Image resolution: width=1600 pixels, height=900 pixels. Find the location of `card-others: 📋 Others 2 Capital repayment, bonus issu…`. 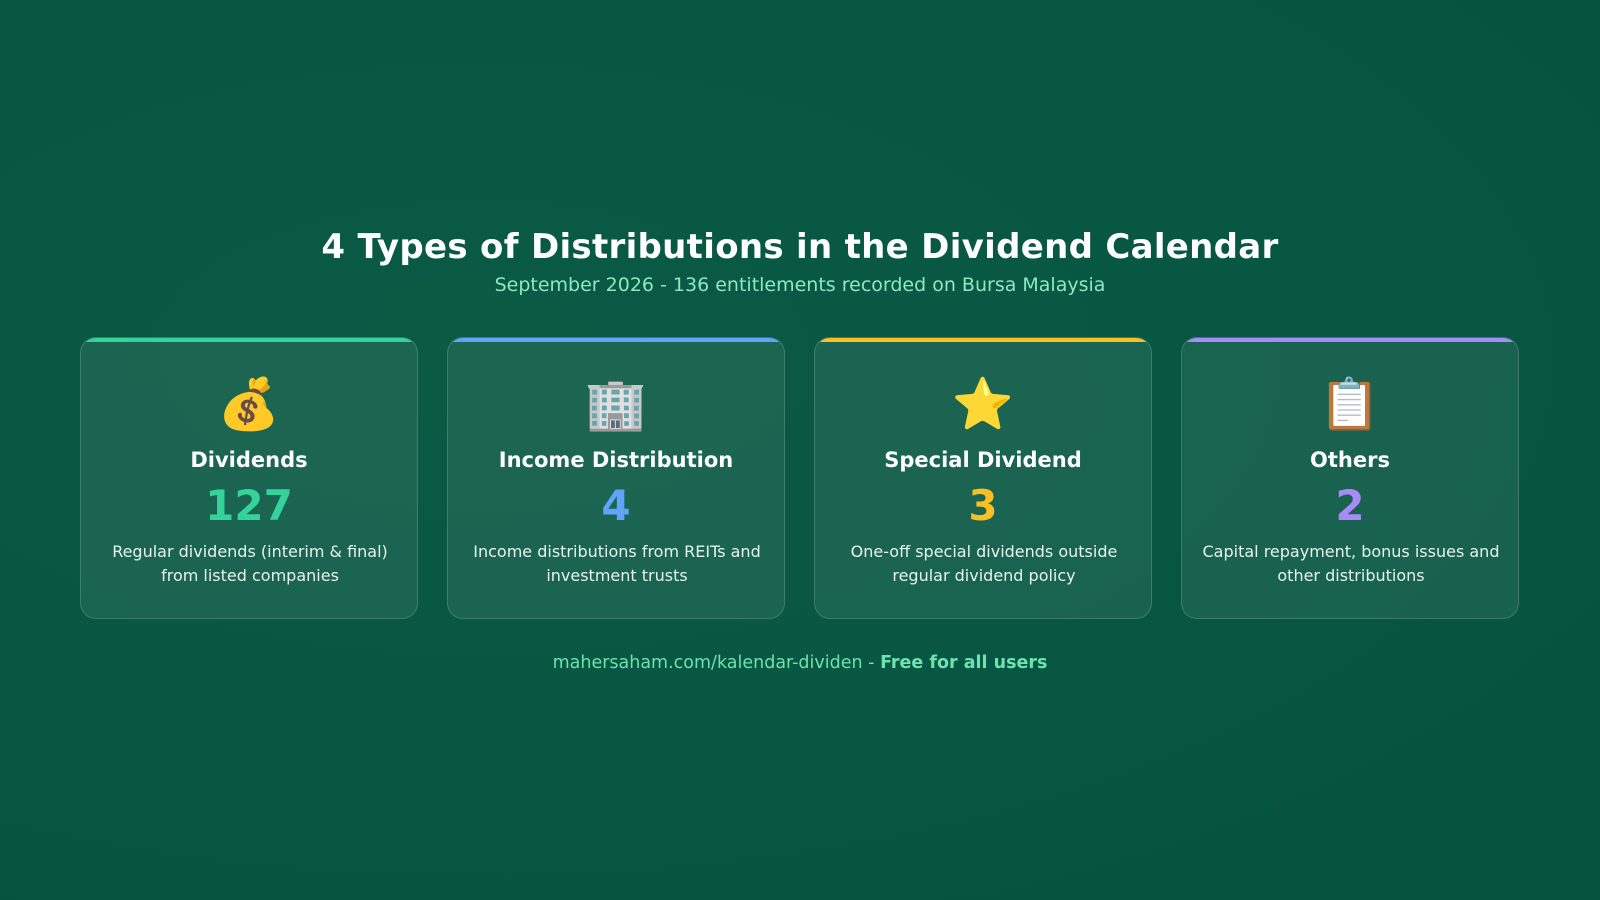

card-others: 📋 Others 2 Capital repayment, bonus issu… is located at coordinates (1350, 478).